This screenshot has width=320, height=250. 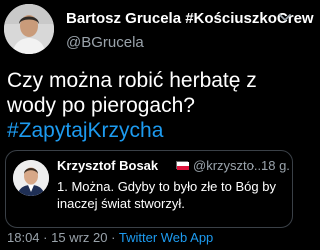 What do you see at coordinates (85, 130) in the screenshot?
I see `hashtag-link: #ZapytajKrzycha` at bounding box center [85, 130].